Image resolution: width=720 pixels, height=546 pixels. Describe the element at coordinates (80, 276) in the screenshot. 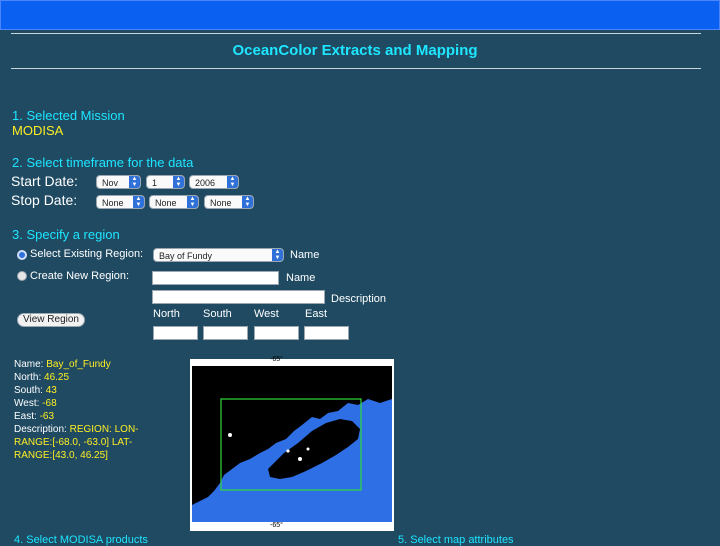

I see `new-region-label: Create New Region:` at that location.